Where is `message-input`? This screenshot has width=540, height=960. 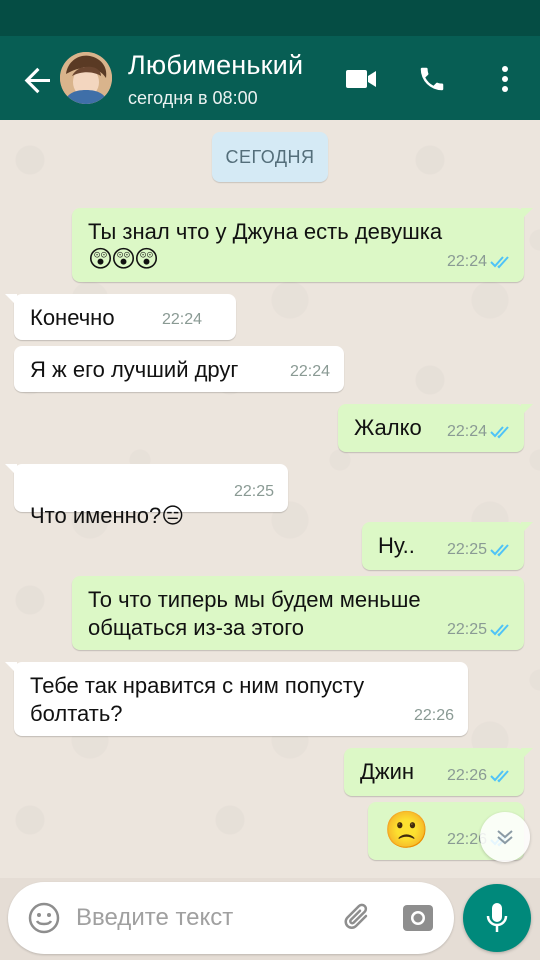
message-input is located at coordinates (196, 918).